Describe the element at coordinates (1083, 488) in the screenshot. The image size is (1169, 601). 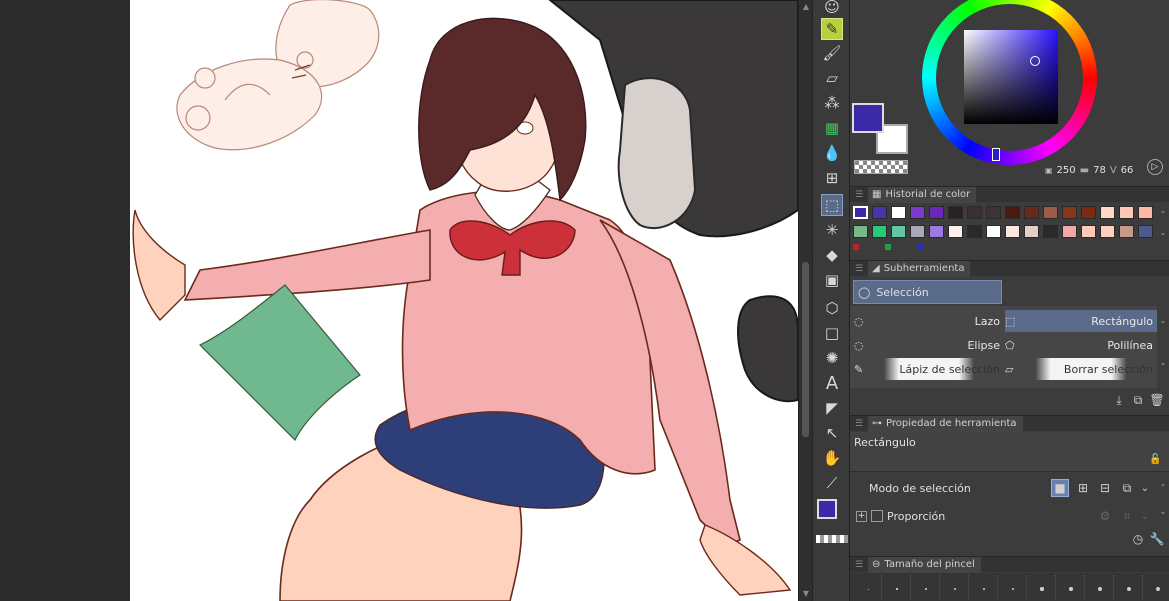
I see `add-selection-icon: ⊞` at that location.